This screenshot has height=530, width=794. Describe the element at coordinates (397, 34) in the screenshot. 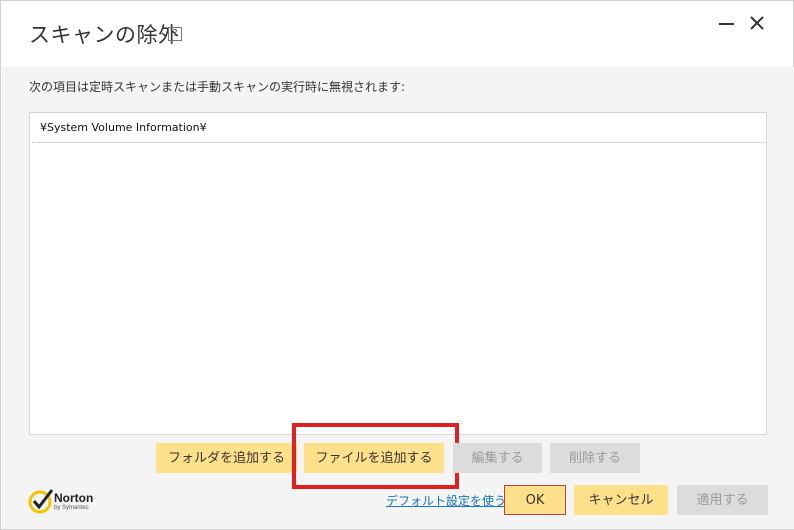

I see `title-bar: スキャンの除外 ?` at that location.